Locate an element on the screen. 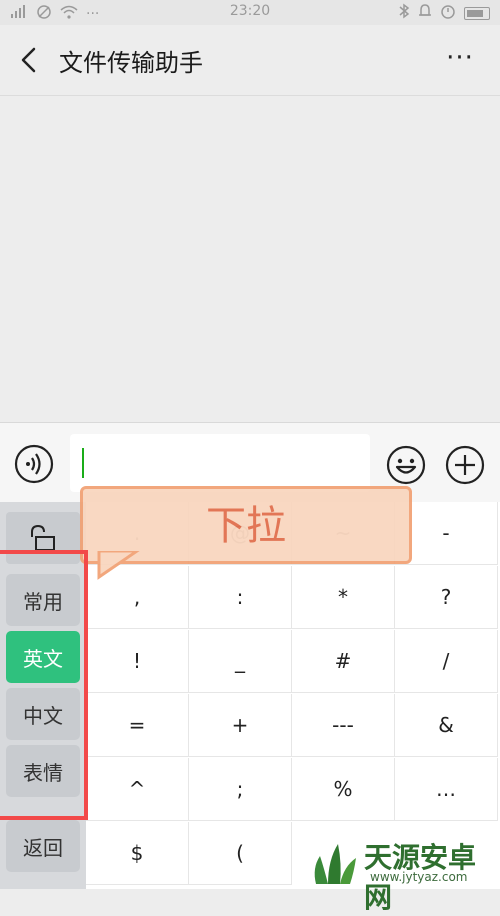  bell-icon is located at coordinates (425, 13).